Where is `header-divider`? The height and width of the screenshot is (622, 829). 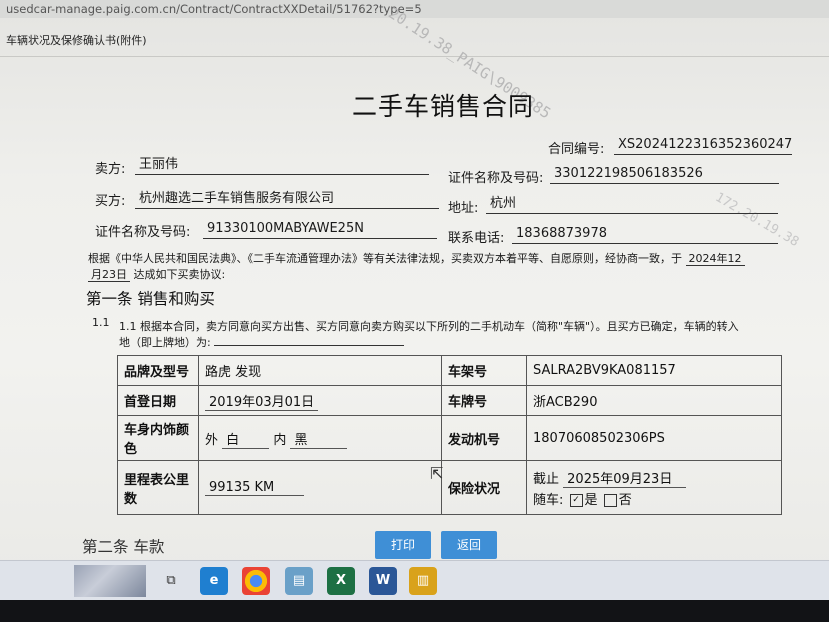
header-divider is located at coordinates (414, 56).